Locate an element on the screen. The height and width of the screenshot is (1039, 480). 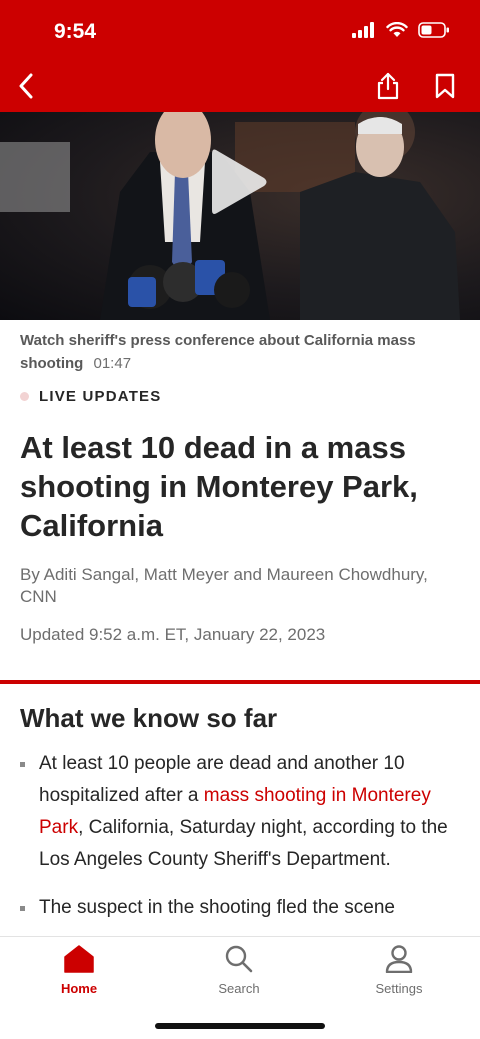
tab-search: Search is located at coordinates (239, 970).